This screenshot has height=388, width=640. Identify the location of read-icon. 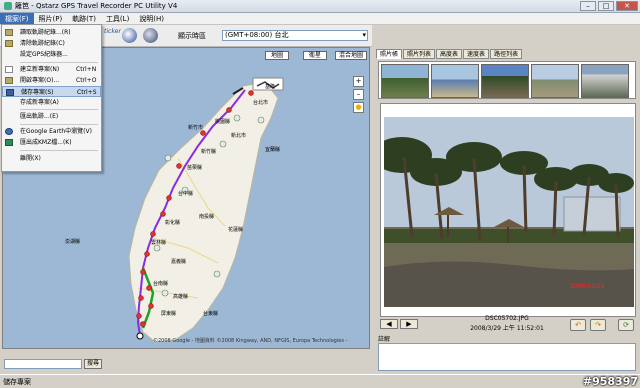
(9, 32).